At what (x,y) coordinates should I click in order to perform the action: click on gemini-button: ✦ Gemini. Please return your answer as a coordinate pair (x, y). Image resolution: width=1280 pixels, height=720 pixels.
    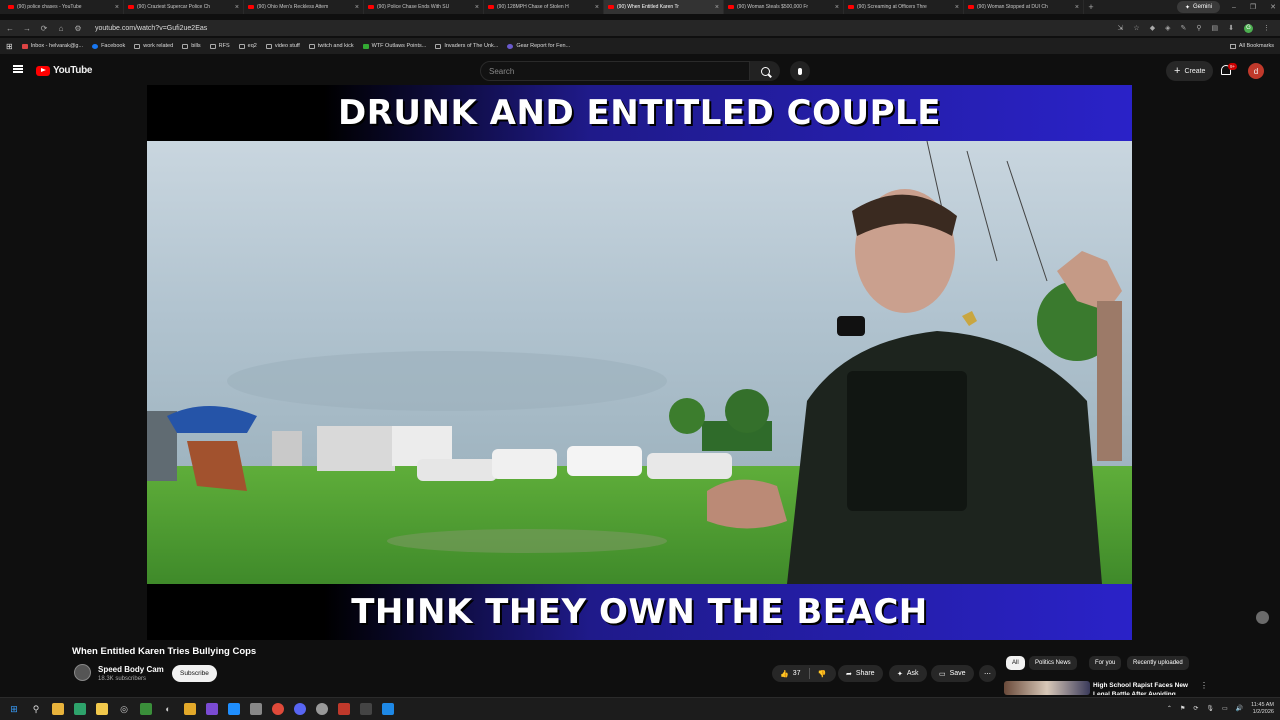
    Looking at the image, I should click on (1198, 7).